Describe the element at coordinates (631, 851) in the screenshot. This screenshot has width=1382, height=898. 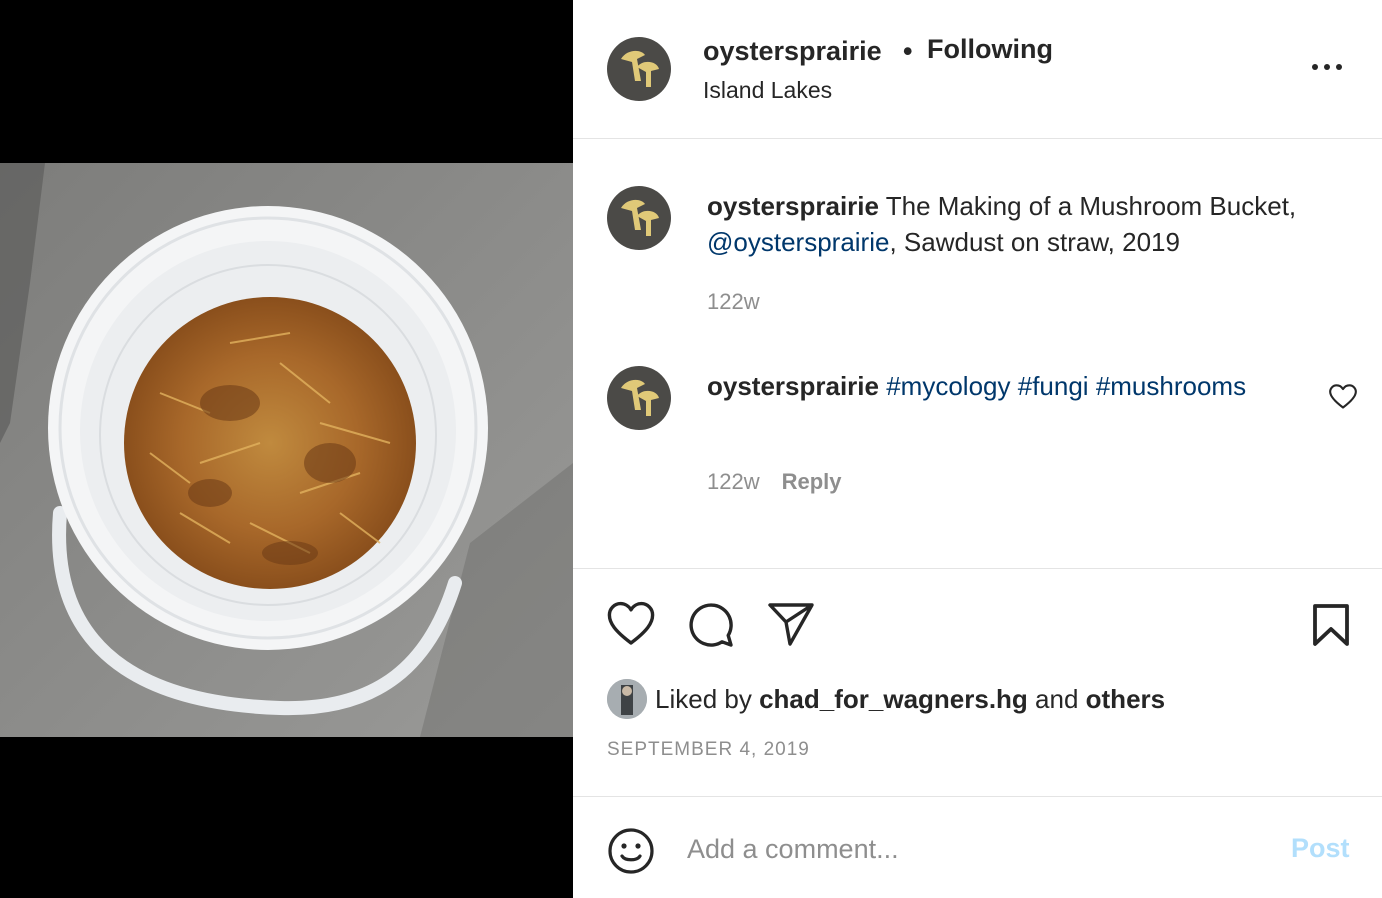
I see `emoji-icon` at that location.